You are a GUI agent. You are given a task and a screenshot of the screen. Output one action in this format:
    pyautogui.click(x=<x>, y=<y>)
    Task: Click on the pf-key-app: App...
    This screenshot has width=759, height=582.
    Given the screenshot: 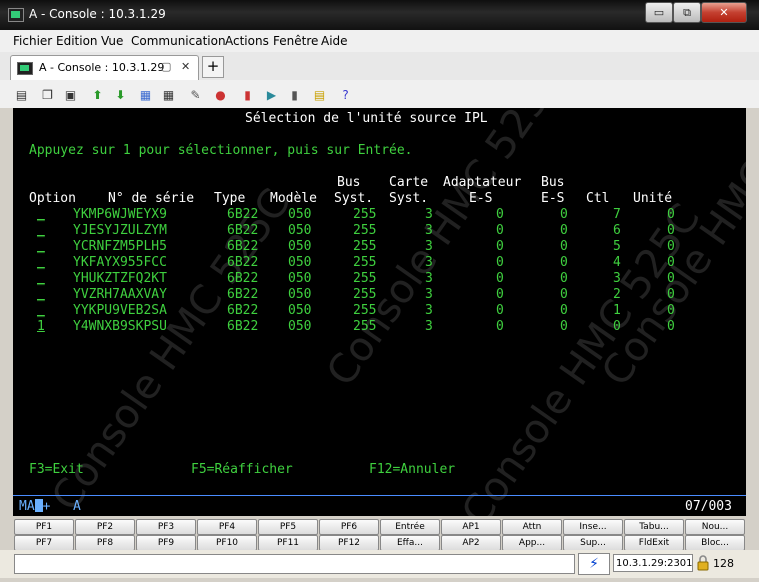 What is the action you would take?
    pyautogui.click(x=532, y=543)
    